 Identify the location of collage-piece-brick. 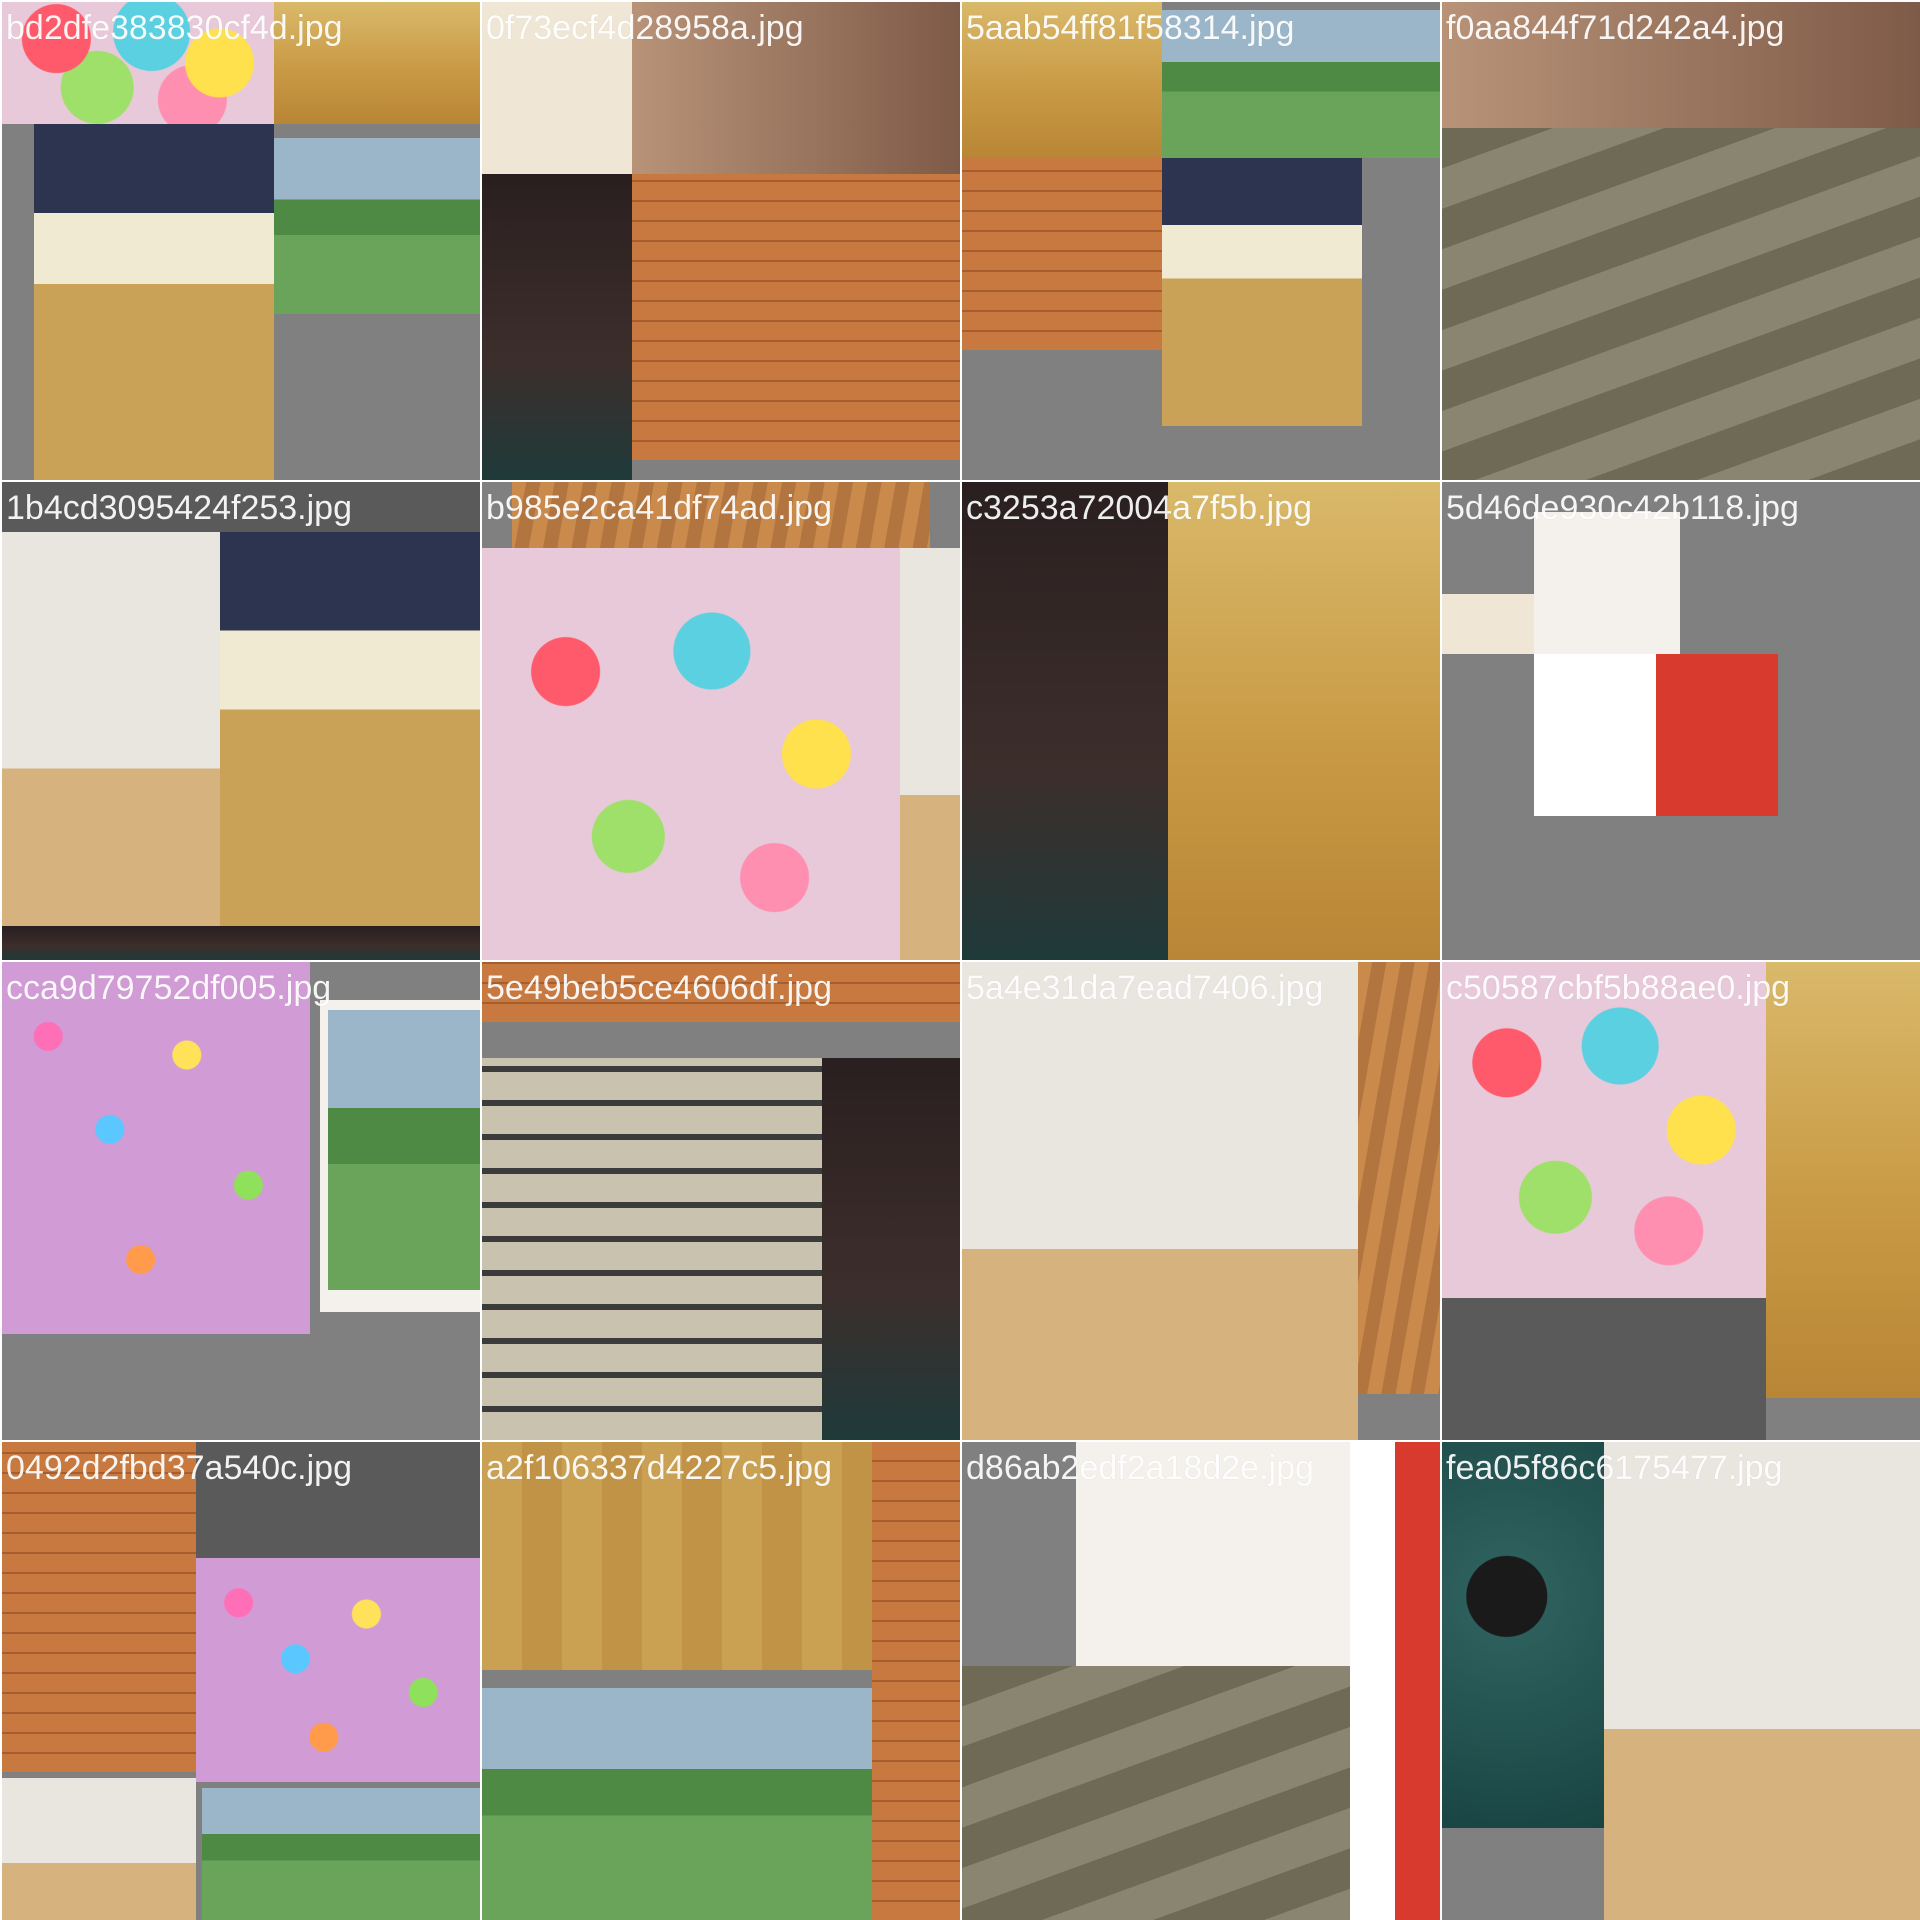
(916, 1681).